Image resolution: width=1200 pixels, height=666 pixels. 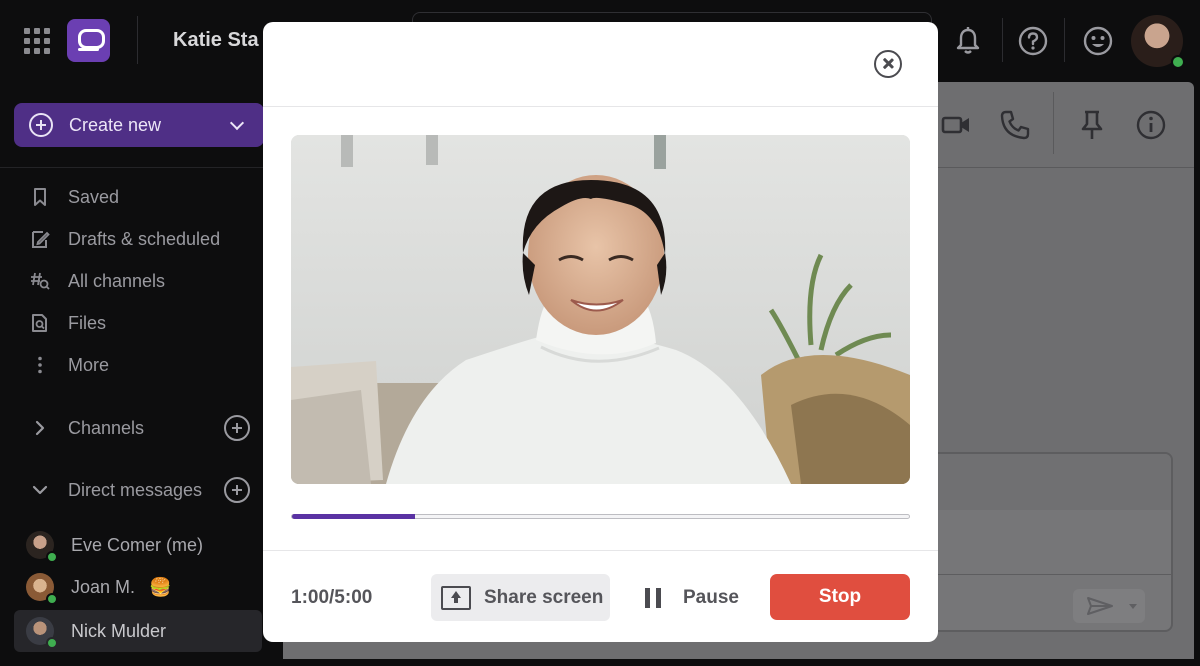 What do you see at coordinates (711, 597) in the screenshot?
I see `pause-label: Pause` at bounding box center [711, 597].